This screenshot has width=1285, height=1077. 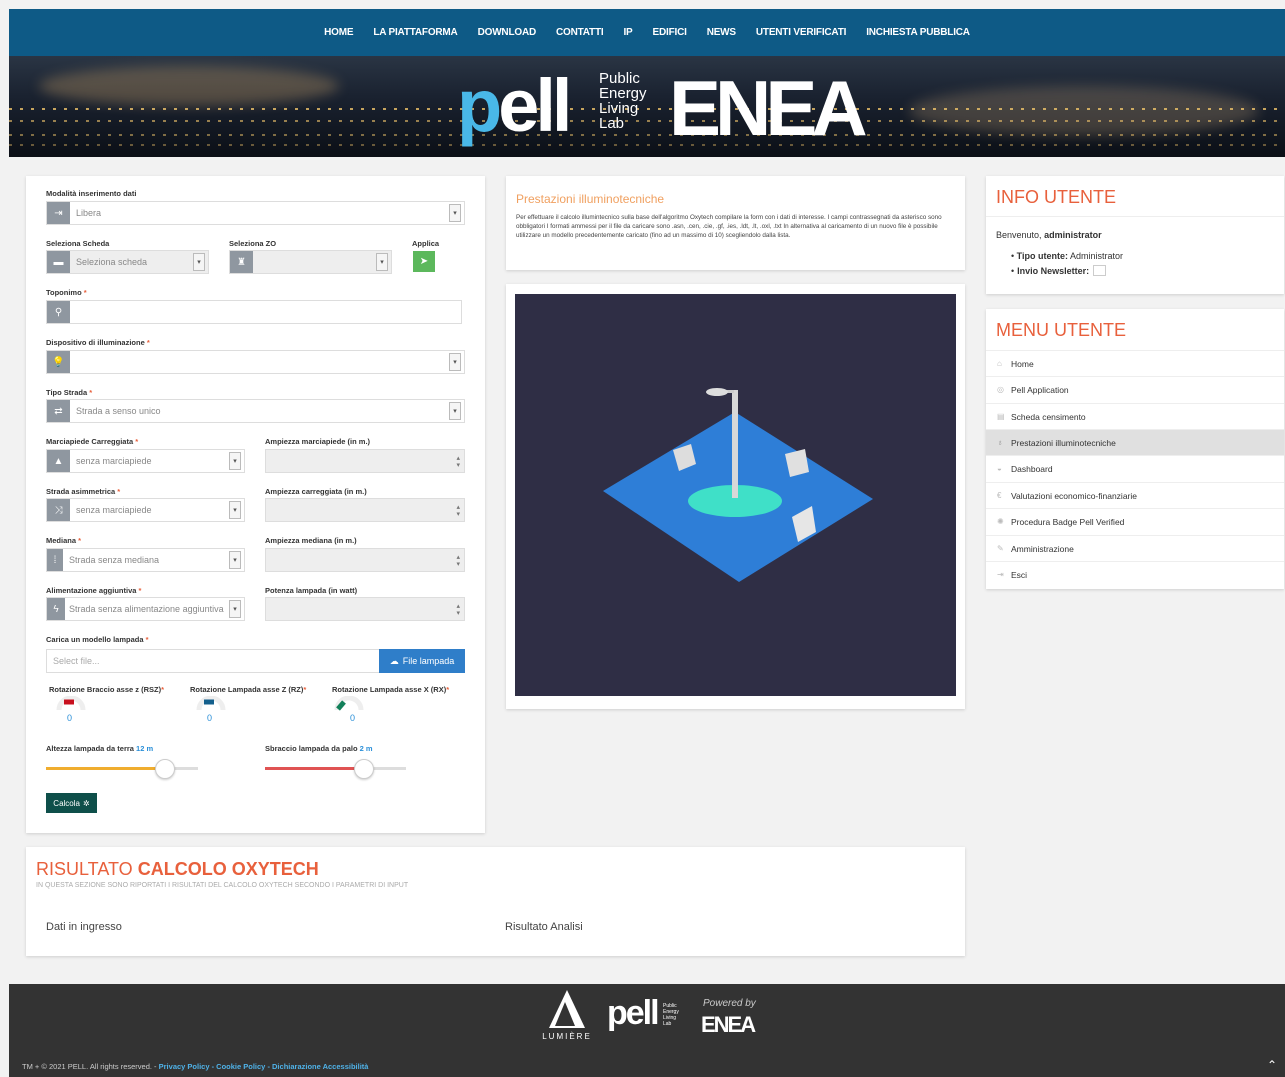 I want to click on send-icon: ➤, so click(x=424, y=261).